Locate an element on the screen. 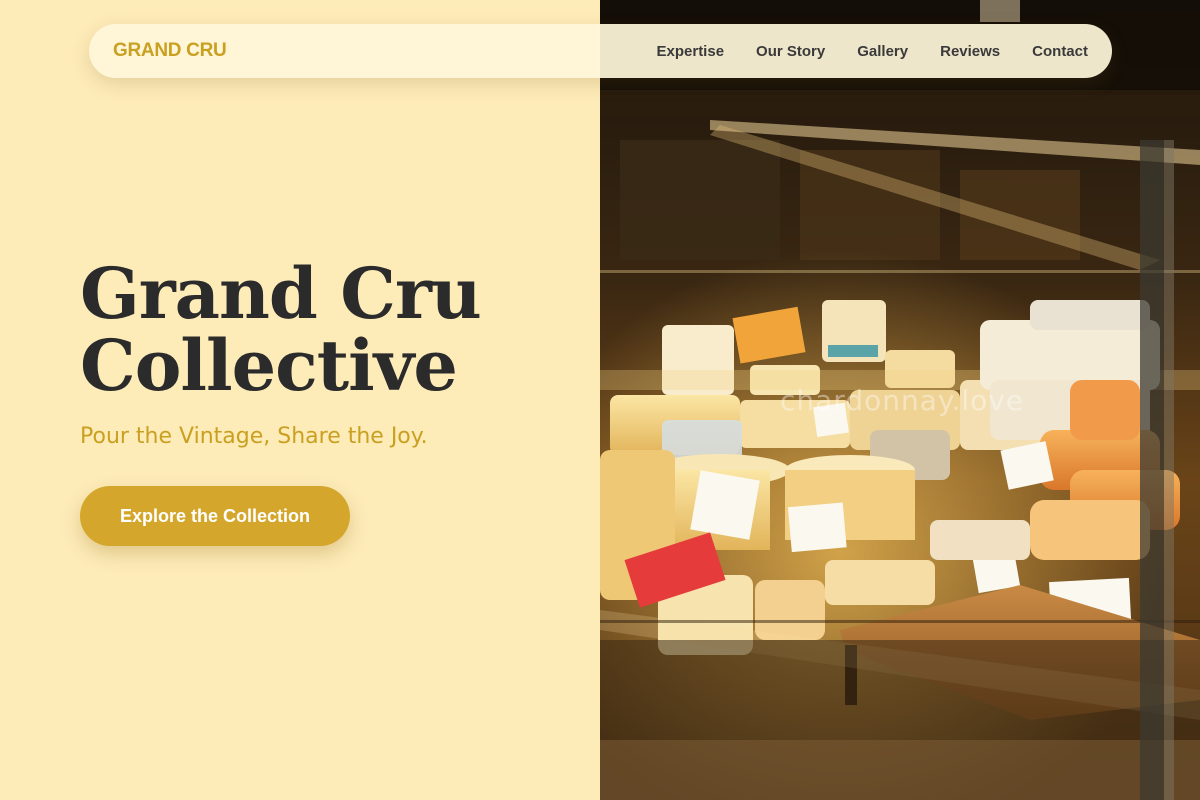 This screenshot has height=800, width=1200. hero-subtitle: Pour the Vintage, Share the Joy. is located at coordinates (254, 436).